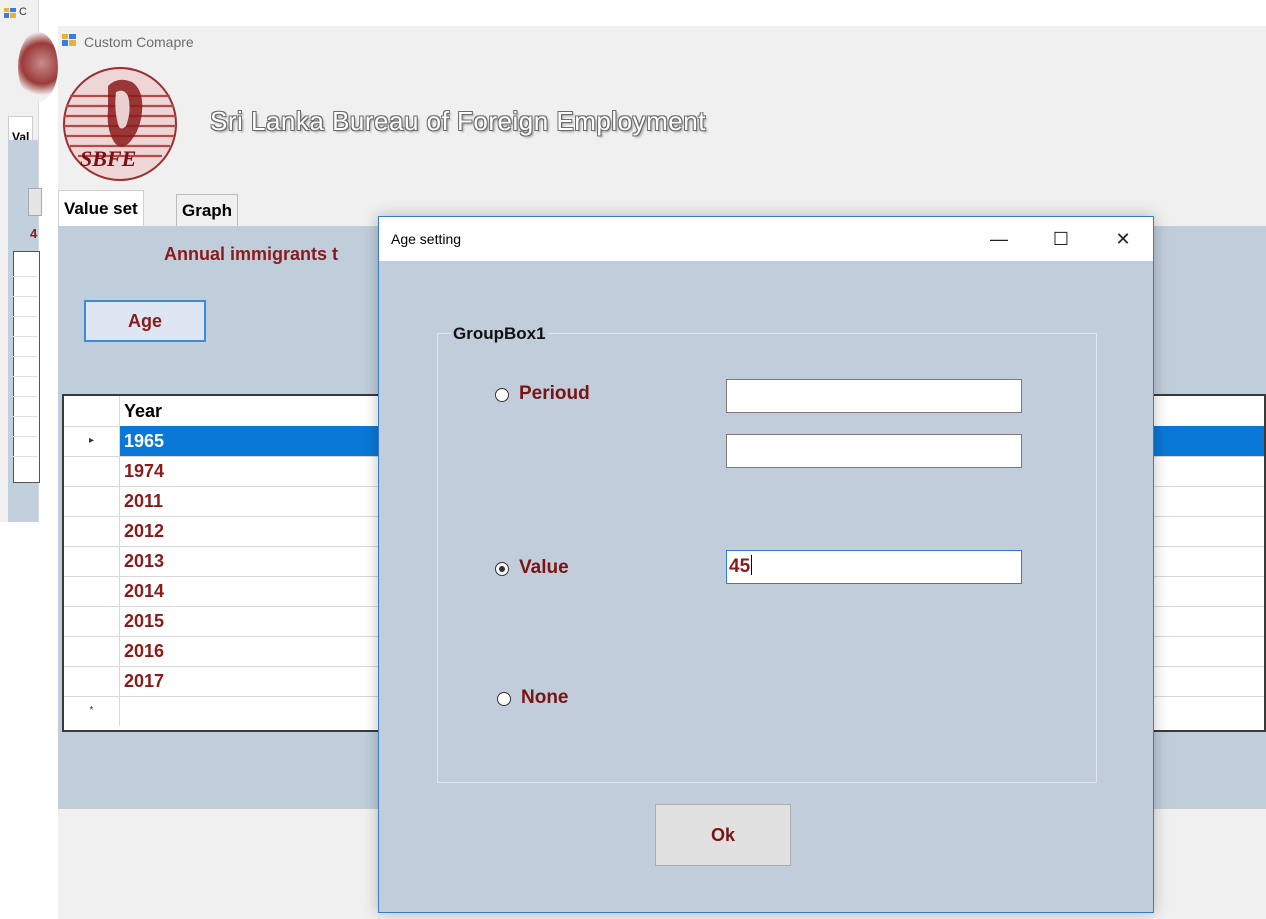 The height and width of the screenshot is (919, 1266). I want to click on groupbox-title: GroupBox1, so click(499, 334).